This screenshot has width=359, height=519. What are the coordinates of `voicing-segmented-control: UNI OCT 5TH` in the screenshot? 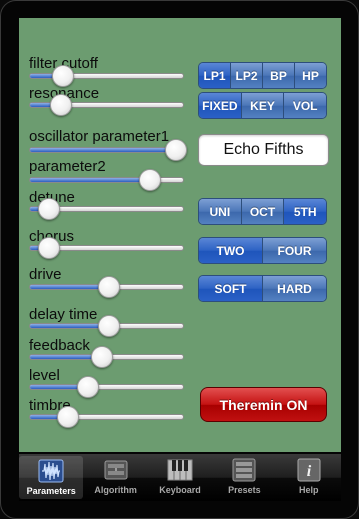 It's located at (262, 211).